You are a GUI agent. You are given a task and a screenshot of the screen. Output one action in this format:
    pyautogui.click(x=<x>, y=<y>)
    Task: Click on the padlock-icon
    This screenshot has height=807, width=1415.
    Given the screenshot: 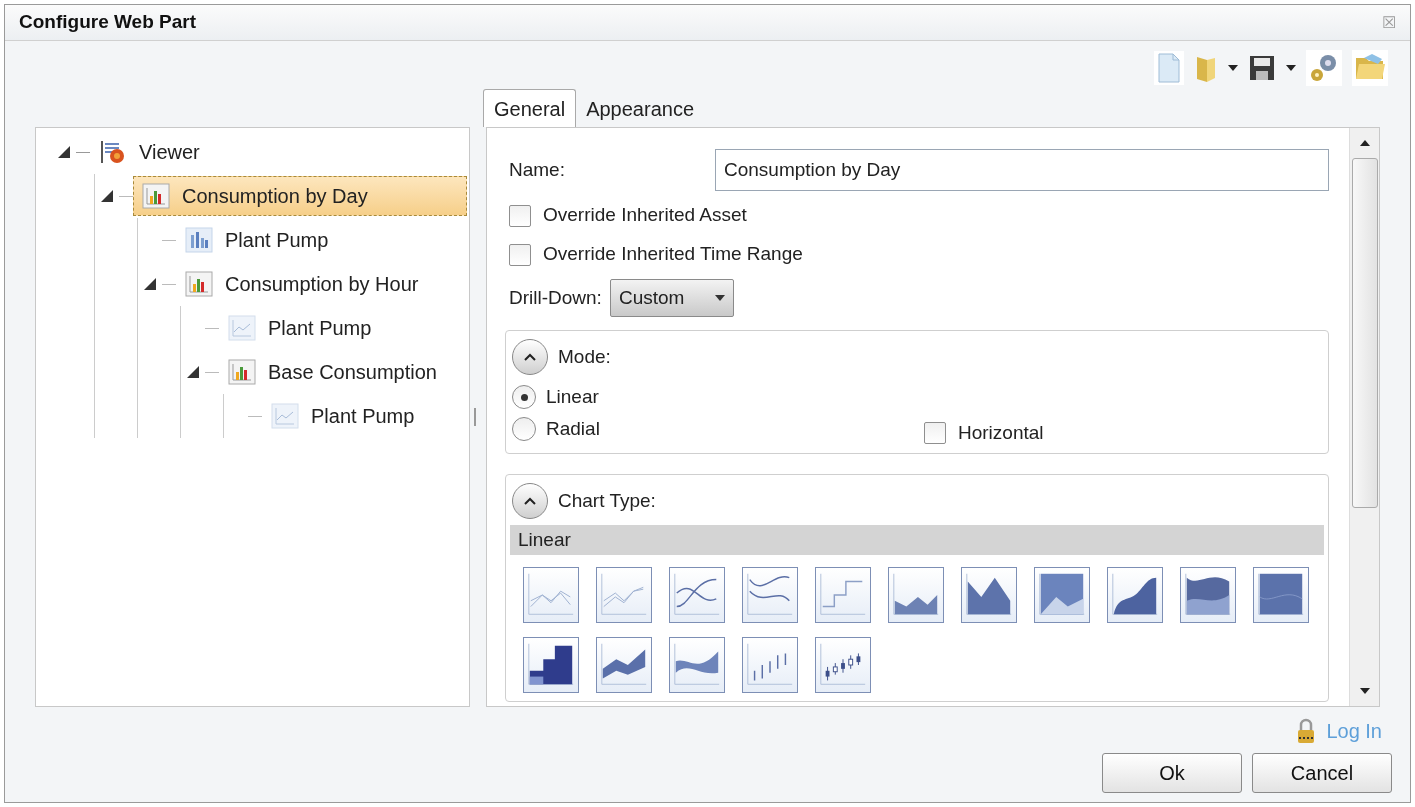 What is the action you would take?
    pyautogui.click(x=1306, y=731)
    